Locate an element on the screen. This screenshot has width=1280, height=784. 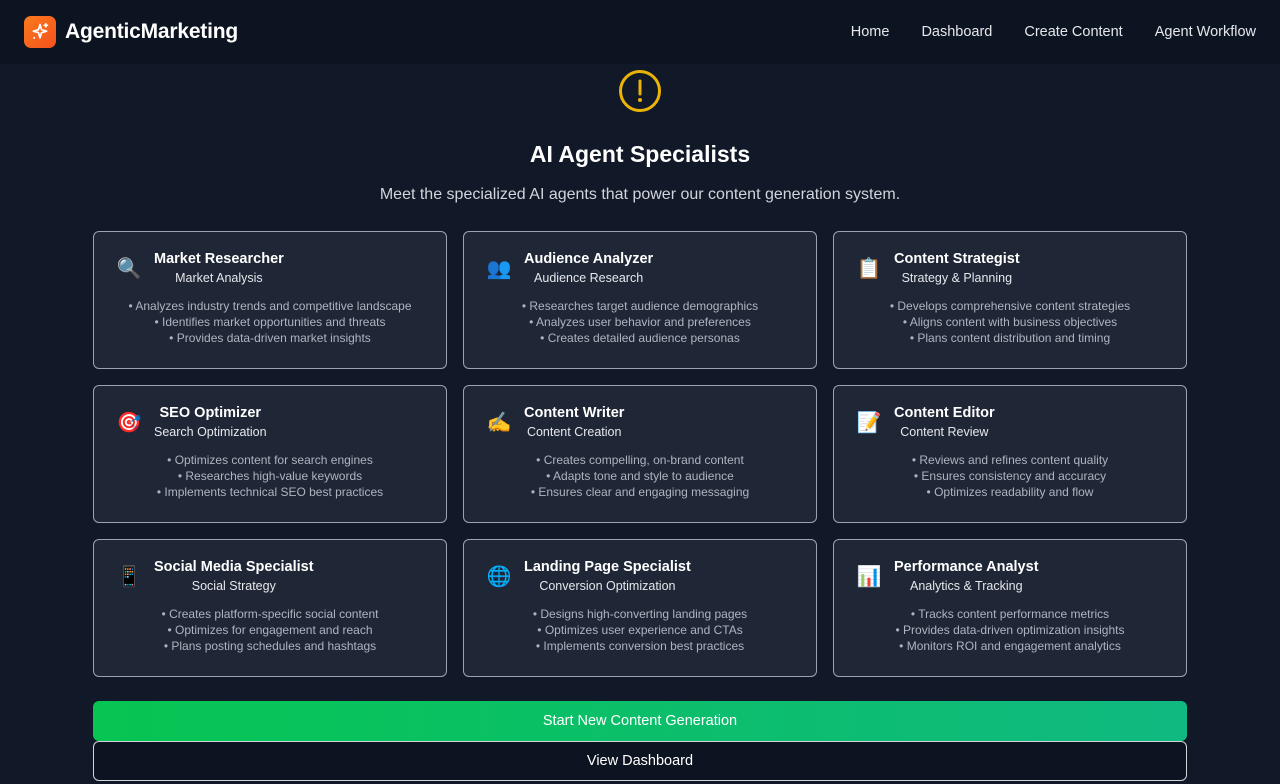
magnifier-icon: 🔍 is located at coordinates (129, 269).